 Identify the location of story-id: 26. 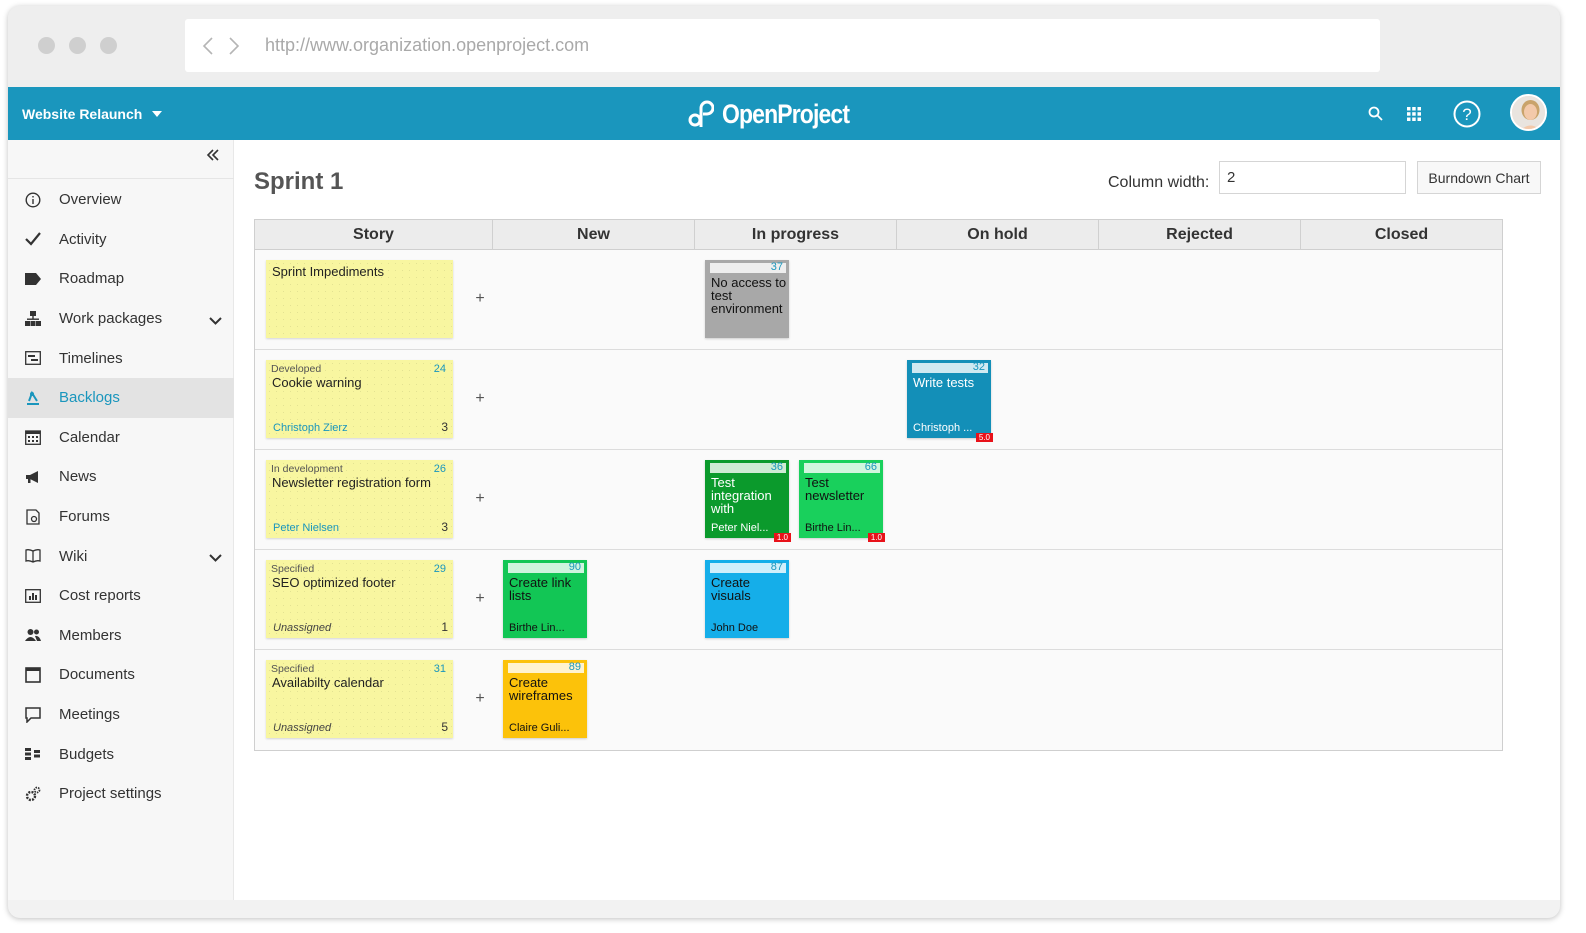
(440, 469).